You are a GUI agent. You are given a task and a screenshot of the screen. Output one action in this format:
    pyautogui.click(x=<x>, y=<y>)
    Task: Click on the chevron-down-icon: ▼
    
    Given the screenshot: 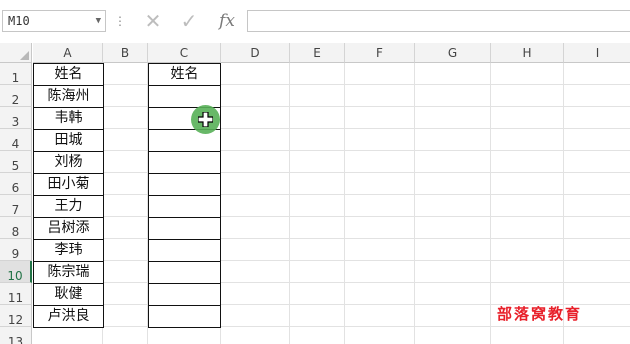 What is the action you would take?
    pyautogui.click(x=98, y=21)
    